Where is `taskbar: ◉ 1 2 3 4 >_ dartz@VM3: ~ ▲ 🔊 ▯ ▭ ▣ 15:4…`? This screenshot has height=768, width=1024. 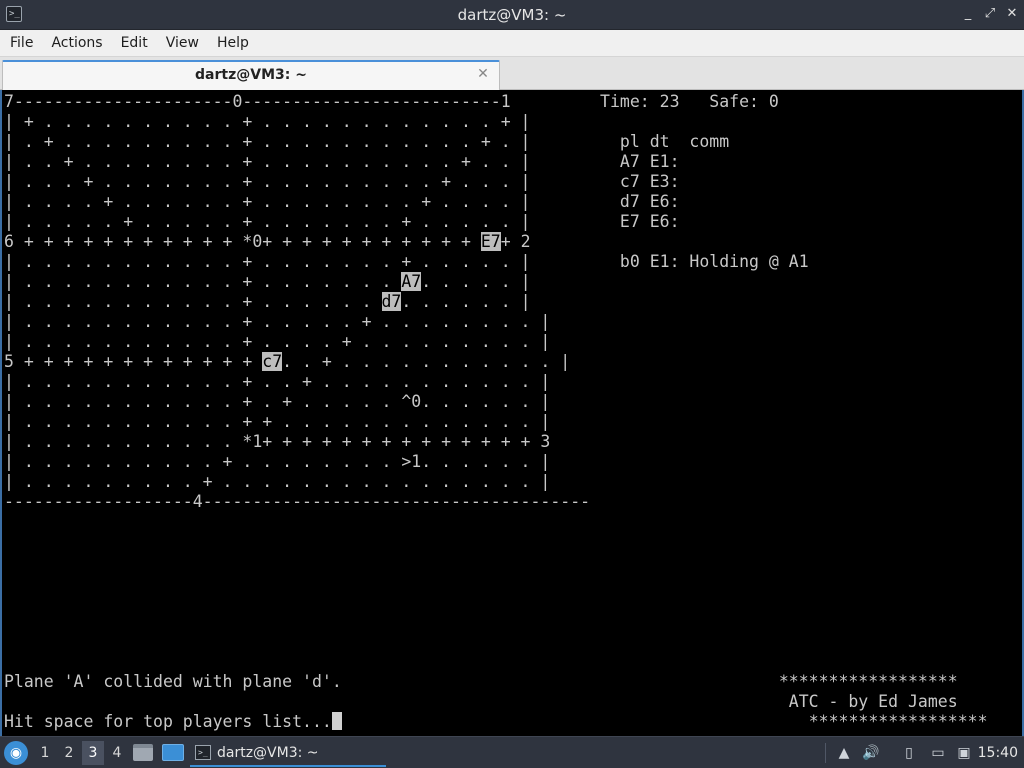 taskbar: ◉ 1 2 3 4 >_ dartz@VM3: ~ ▲ 🔊 ▯ ▭ ▣ 15:4… is located at coordinates (512, 752).